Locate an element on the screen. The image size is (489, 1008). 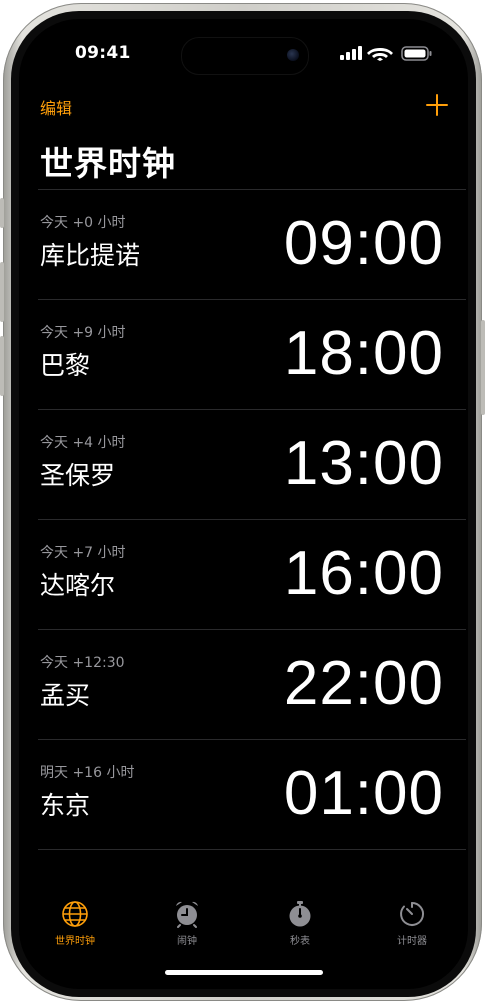
tab-alarm: 闹钟 is located at coordinates (187, 923).